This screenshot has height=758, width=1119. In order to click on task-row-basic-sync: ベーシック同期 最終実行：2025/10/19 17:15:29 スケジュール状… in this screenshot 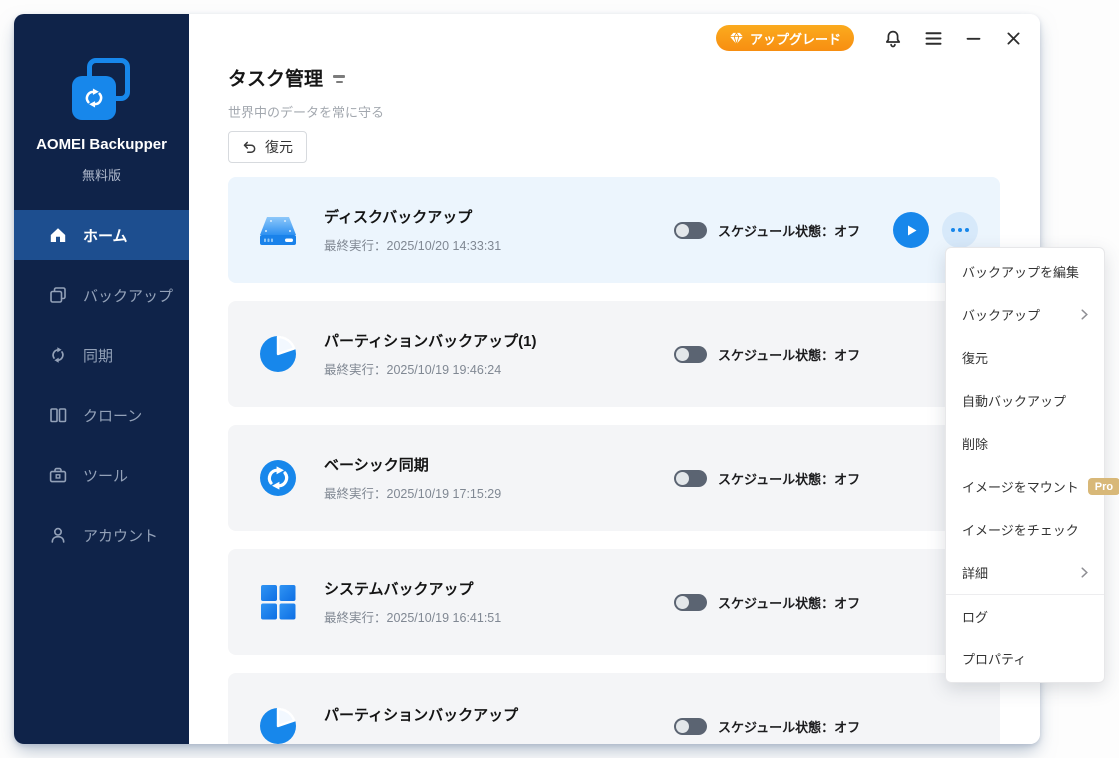, I will do `click(614, 478)`.